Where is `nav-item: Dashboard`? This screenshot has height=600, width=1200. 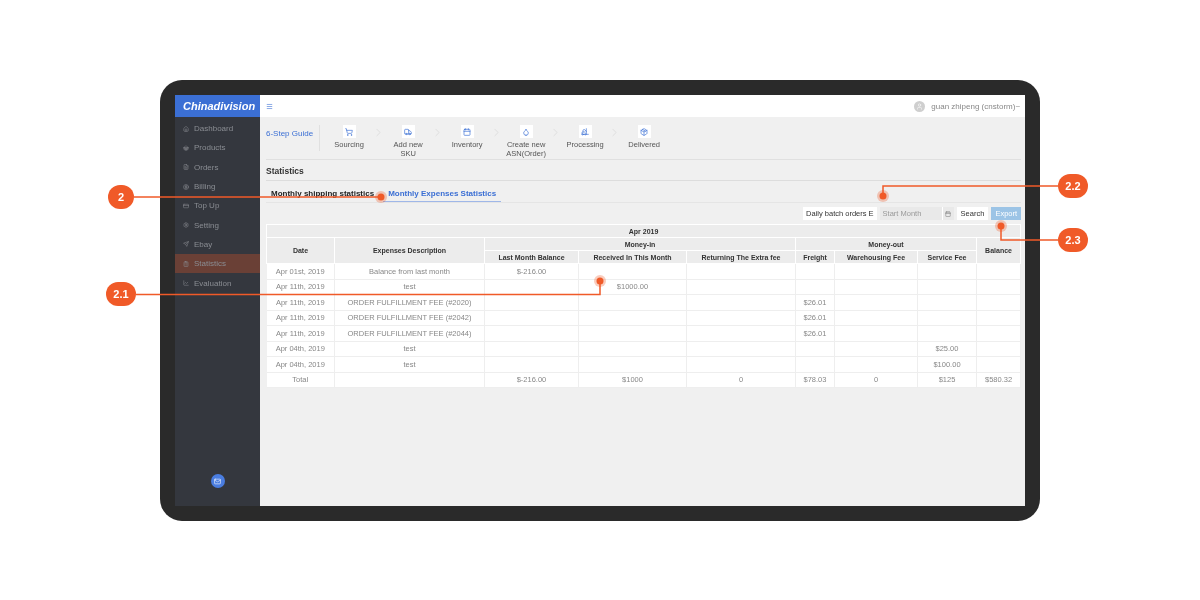
nav-item: Dashboard is located at coordinates (217, 129).